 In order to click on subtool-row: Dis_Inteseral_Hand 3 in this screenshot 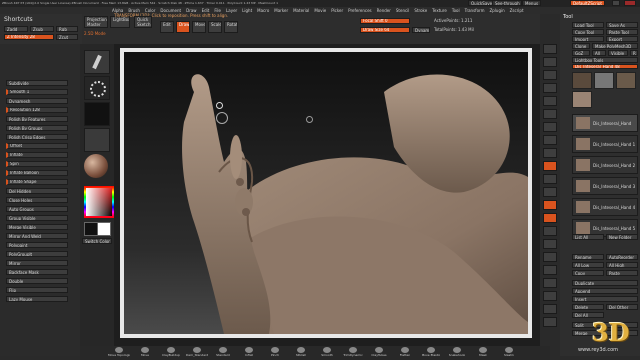, I will do `click(605, 186)`.